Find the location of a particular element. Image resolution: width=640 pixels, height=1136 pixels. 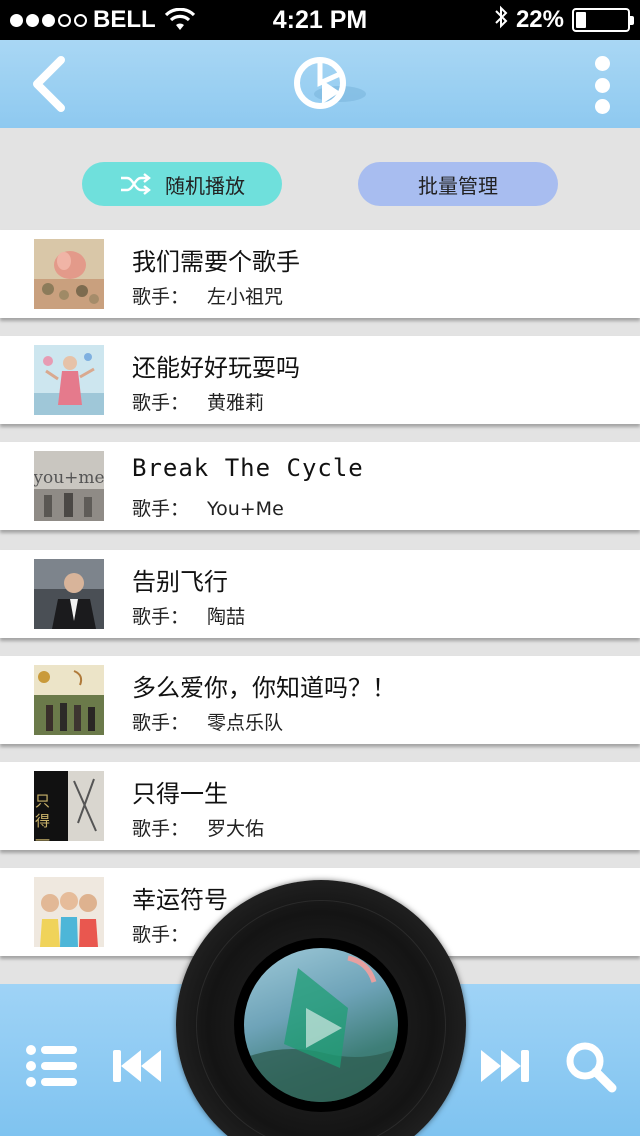

action-row: 随机播放 批量管理 is located at coordinates (320, 178).